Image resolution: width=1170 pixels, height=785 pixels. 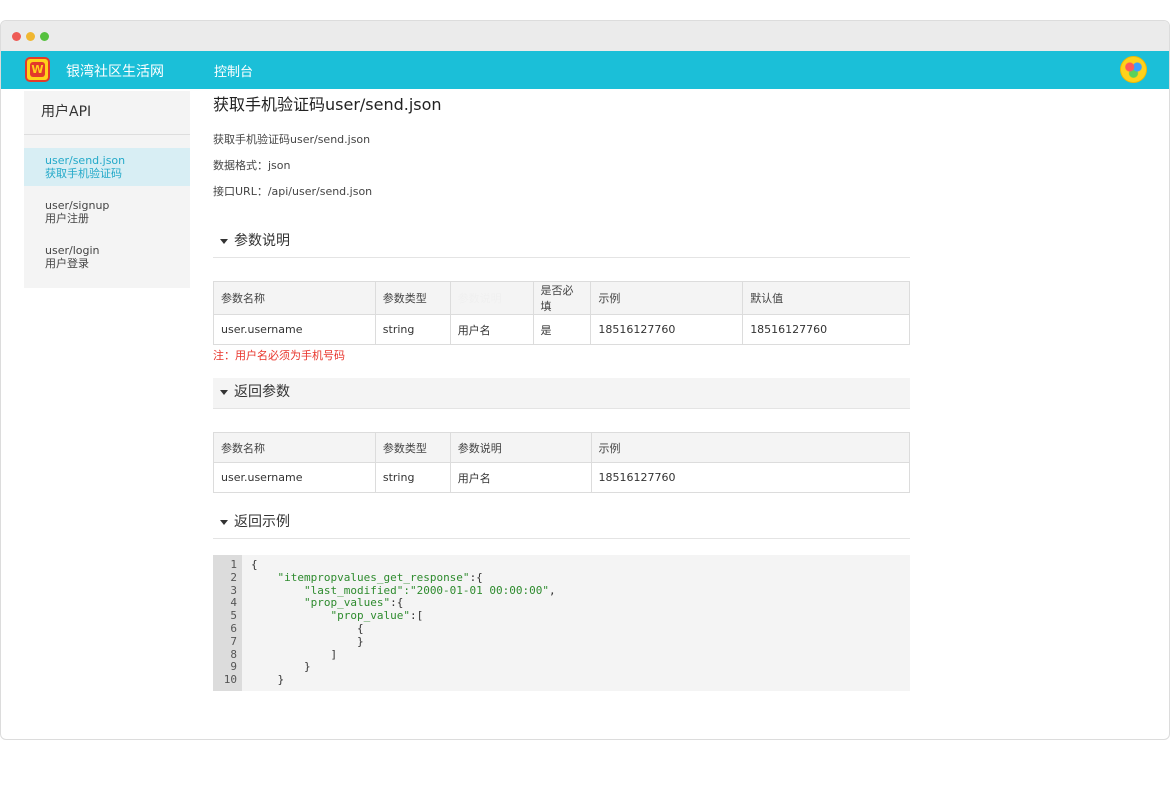 What do you see at coordinates (262, 392) in the screenshot?
I see `section-title: 返回参数` at bounding box center [262, 392].